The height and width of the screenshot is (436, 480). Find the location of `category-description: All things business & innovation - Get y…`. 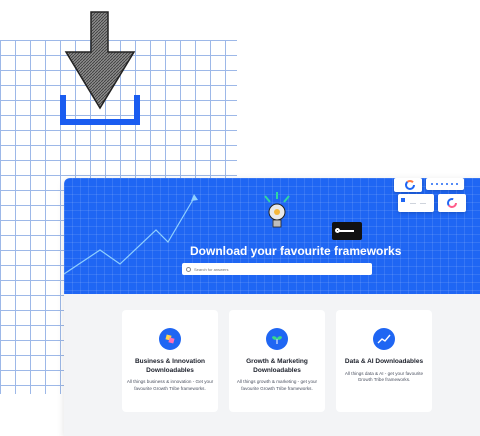

category-description: All things business & innovation - Get y… is located at coordinates (170, 385).